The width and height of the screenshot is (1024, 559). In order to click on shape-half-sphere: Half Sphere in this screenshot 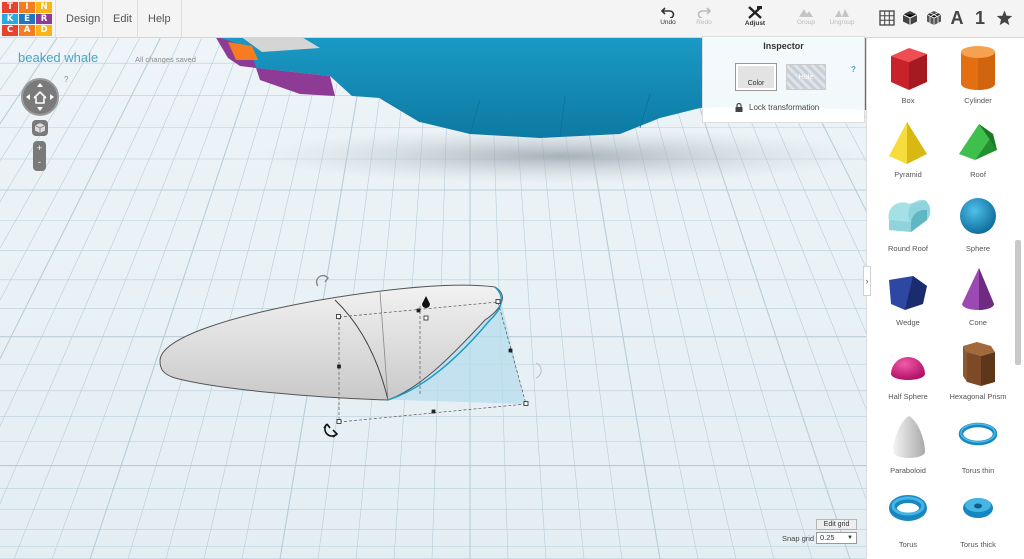, I will do `click(908, 373)`.